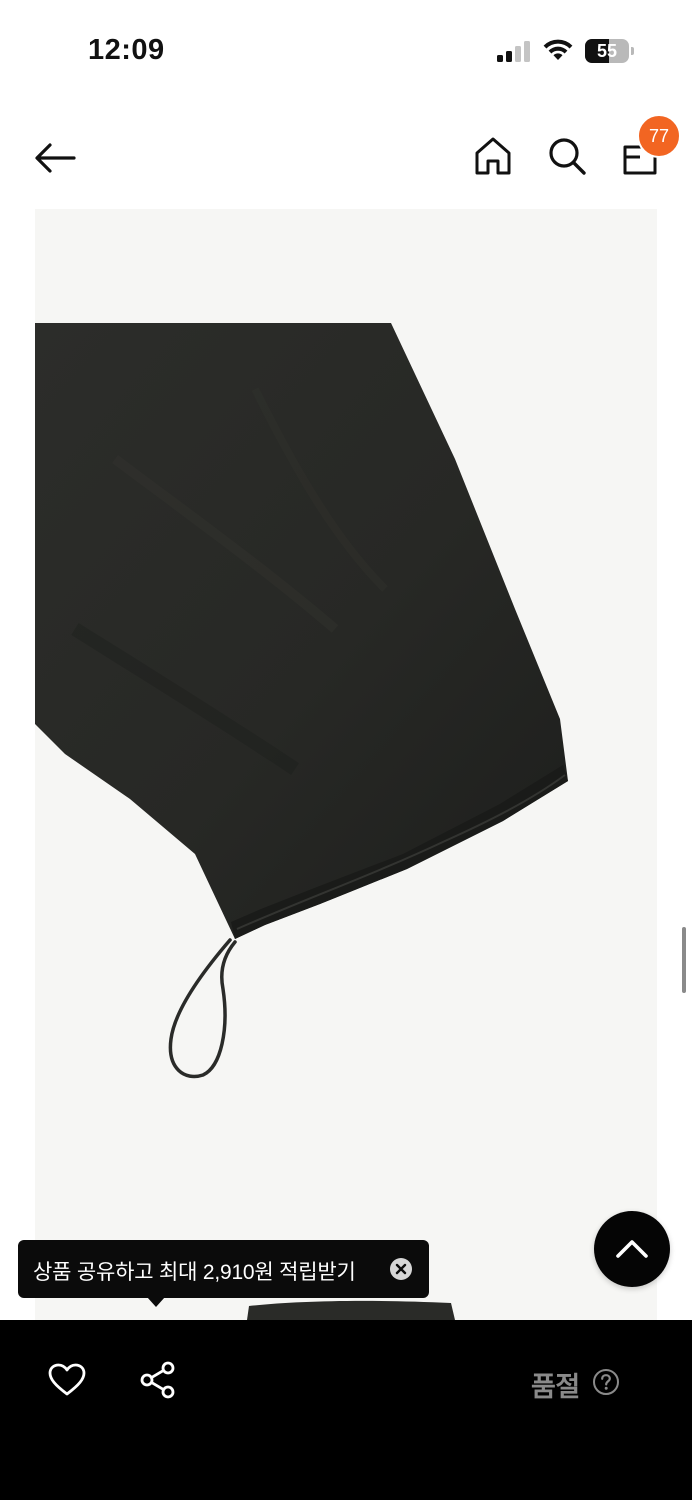  I want to click on chevron-up-icon, so click(632, 1249).